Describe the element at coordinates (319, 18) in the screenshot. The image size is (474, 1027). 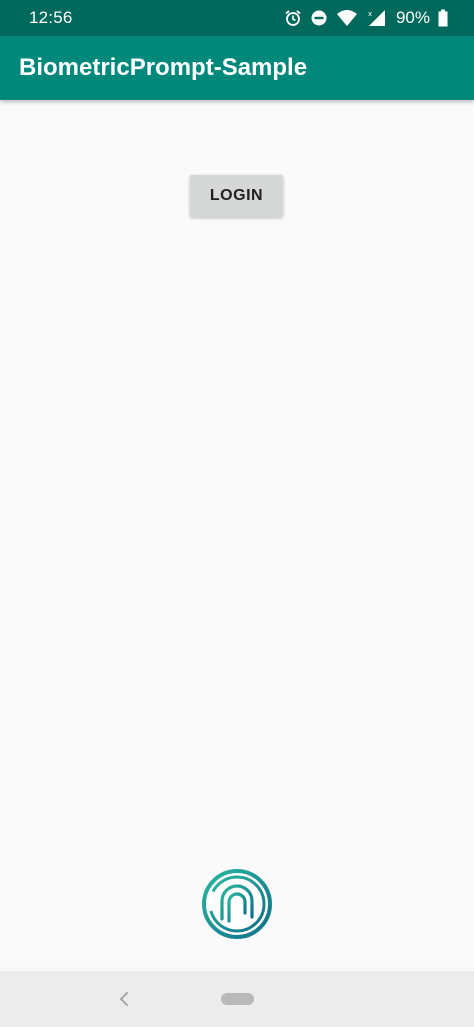
I see `do-not-disturb-icon` at that location.